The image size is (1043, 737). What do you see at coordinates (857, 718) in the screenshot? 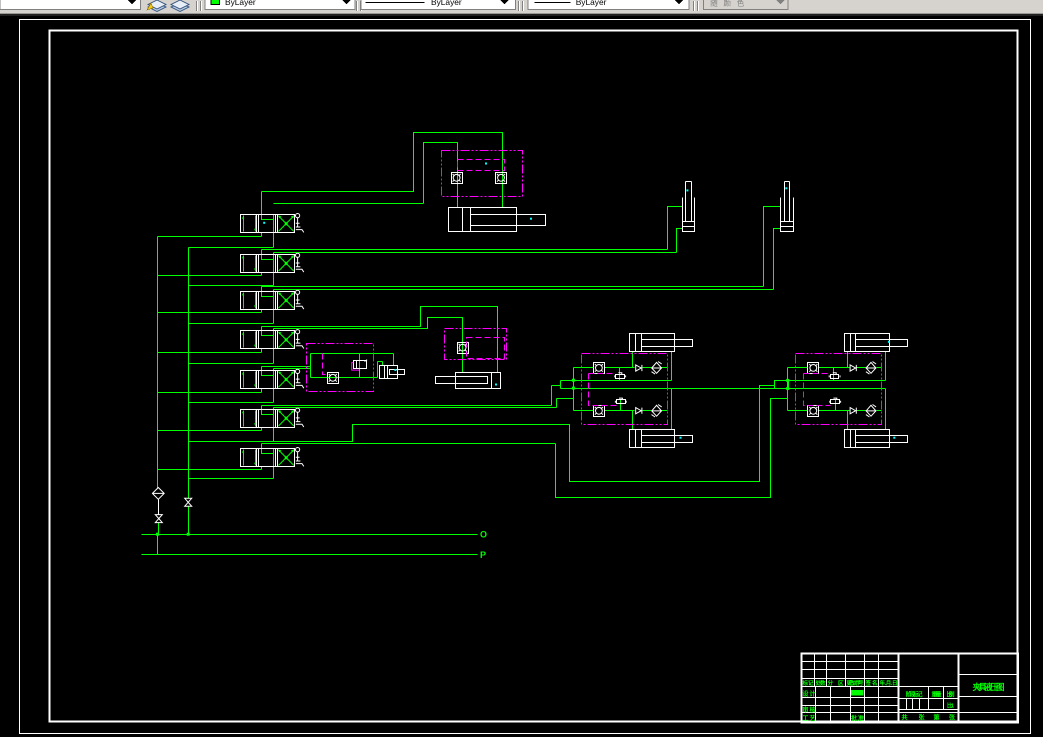
I see `svg-text: 批准` at bounding box center [857, 718].